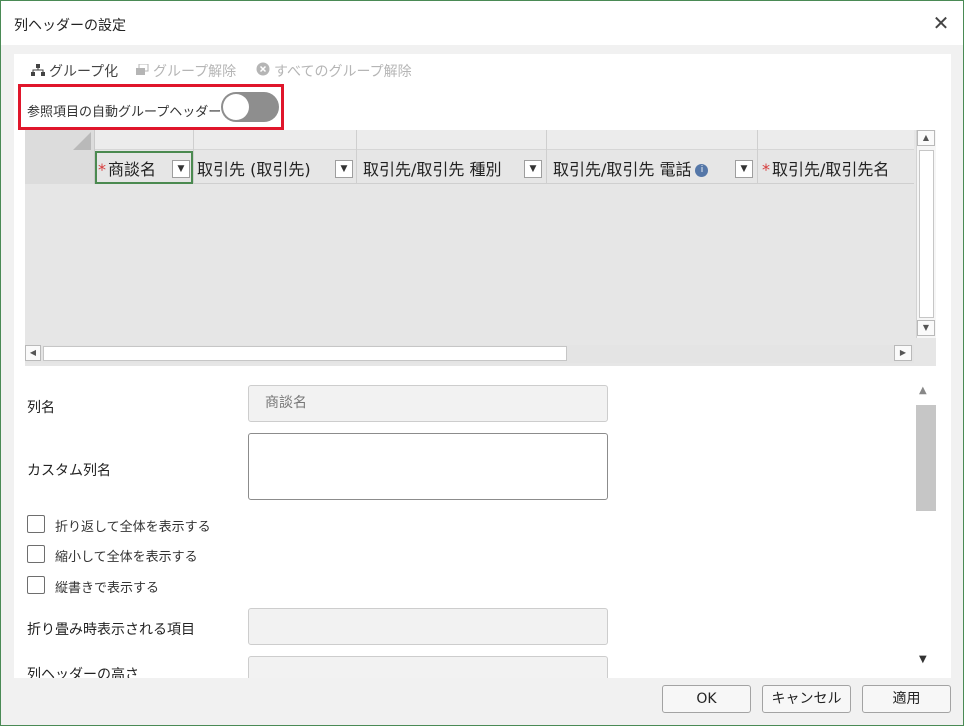  What do you see at coordinates (69, 471) in the screenshot?
I see `custom-column-name-label: カスタム列名` at bounding box center [69, 471].